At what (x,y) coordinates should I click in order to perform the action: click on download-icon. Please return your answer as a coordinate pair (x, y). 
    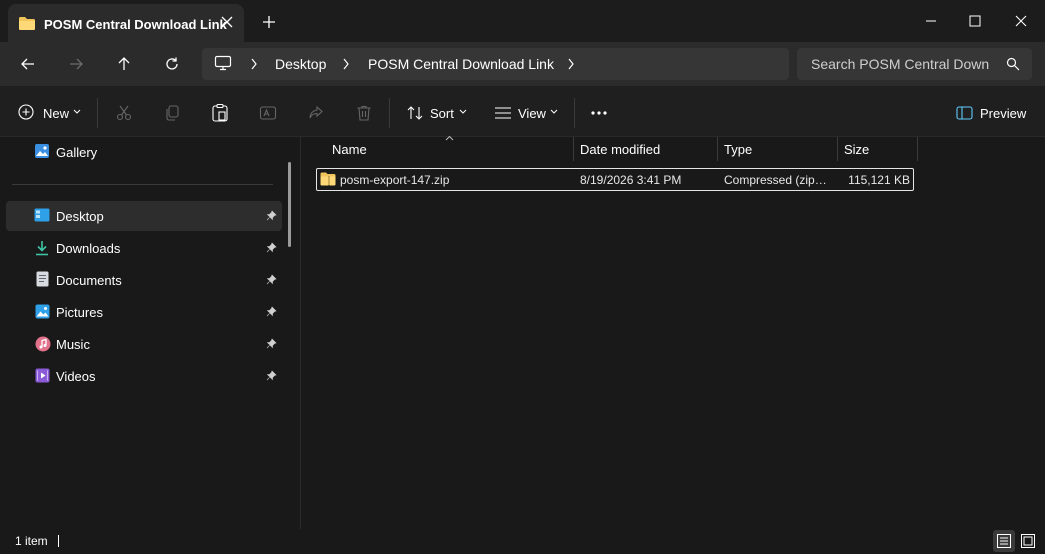
    Looking at the image, I should click on (42, 248).